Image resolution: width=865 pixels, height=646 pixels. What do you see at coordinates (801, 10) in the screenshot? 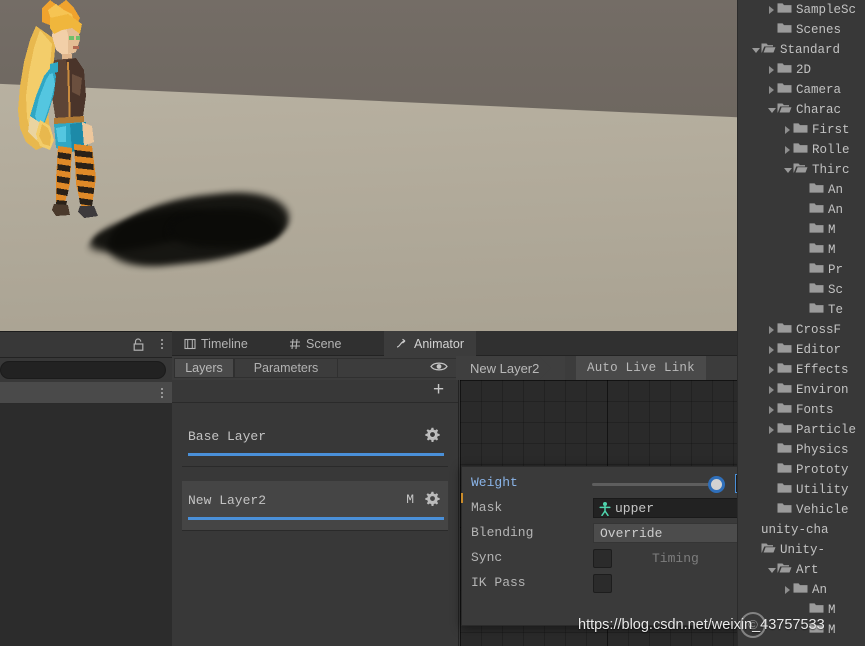
I see `tree-item: SampleSc` at bounding box center [801, 10].